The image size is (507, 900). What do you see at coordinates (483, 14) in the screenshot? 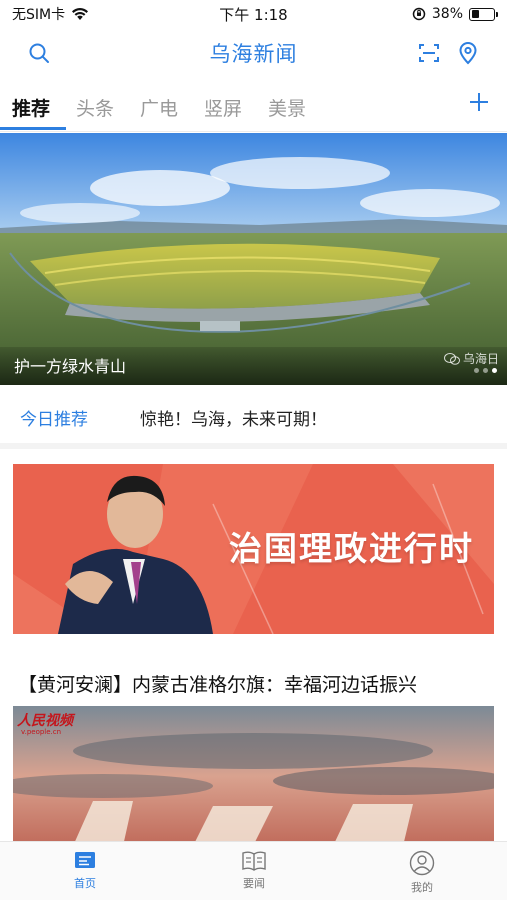
I see `battery-icon` at bounding box center [483, 14].